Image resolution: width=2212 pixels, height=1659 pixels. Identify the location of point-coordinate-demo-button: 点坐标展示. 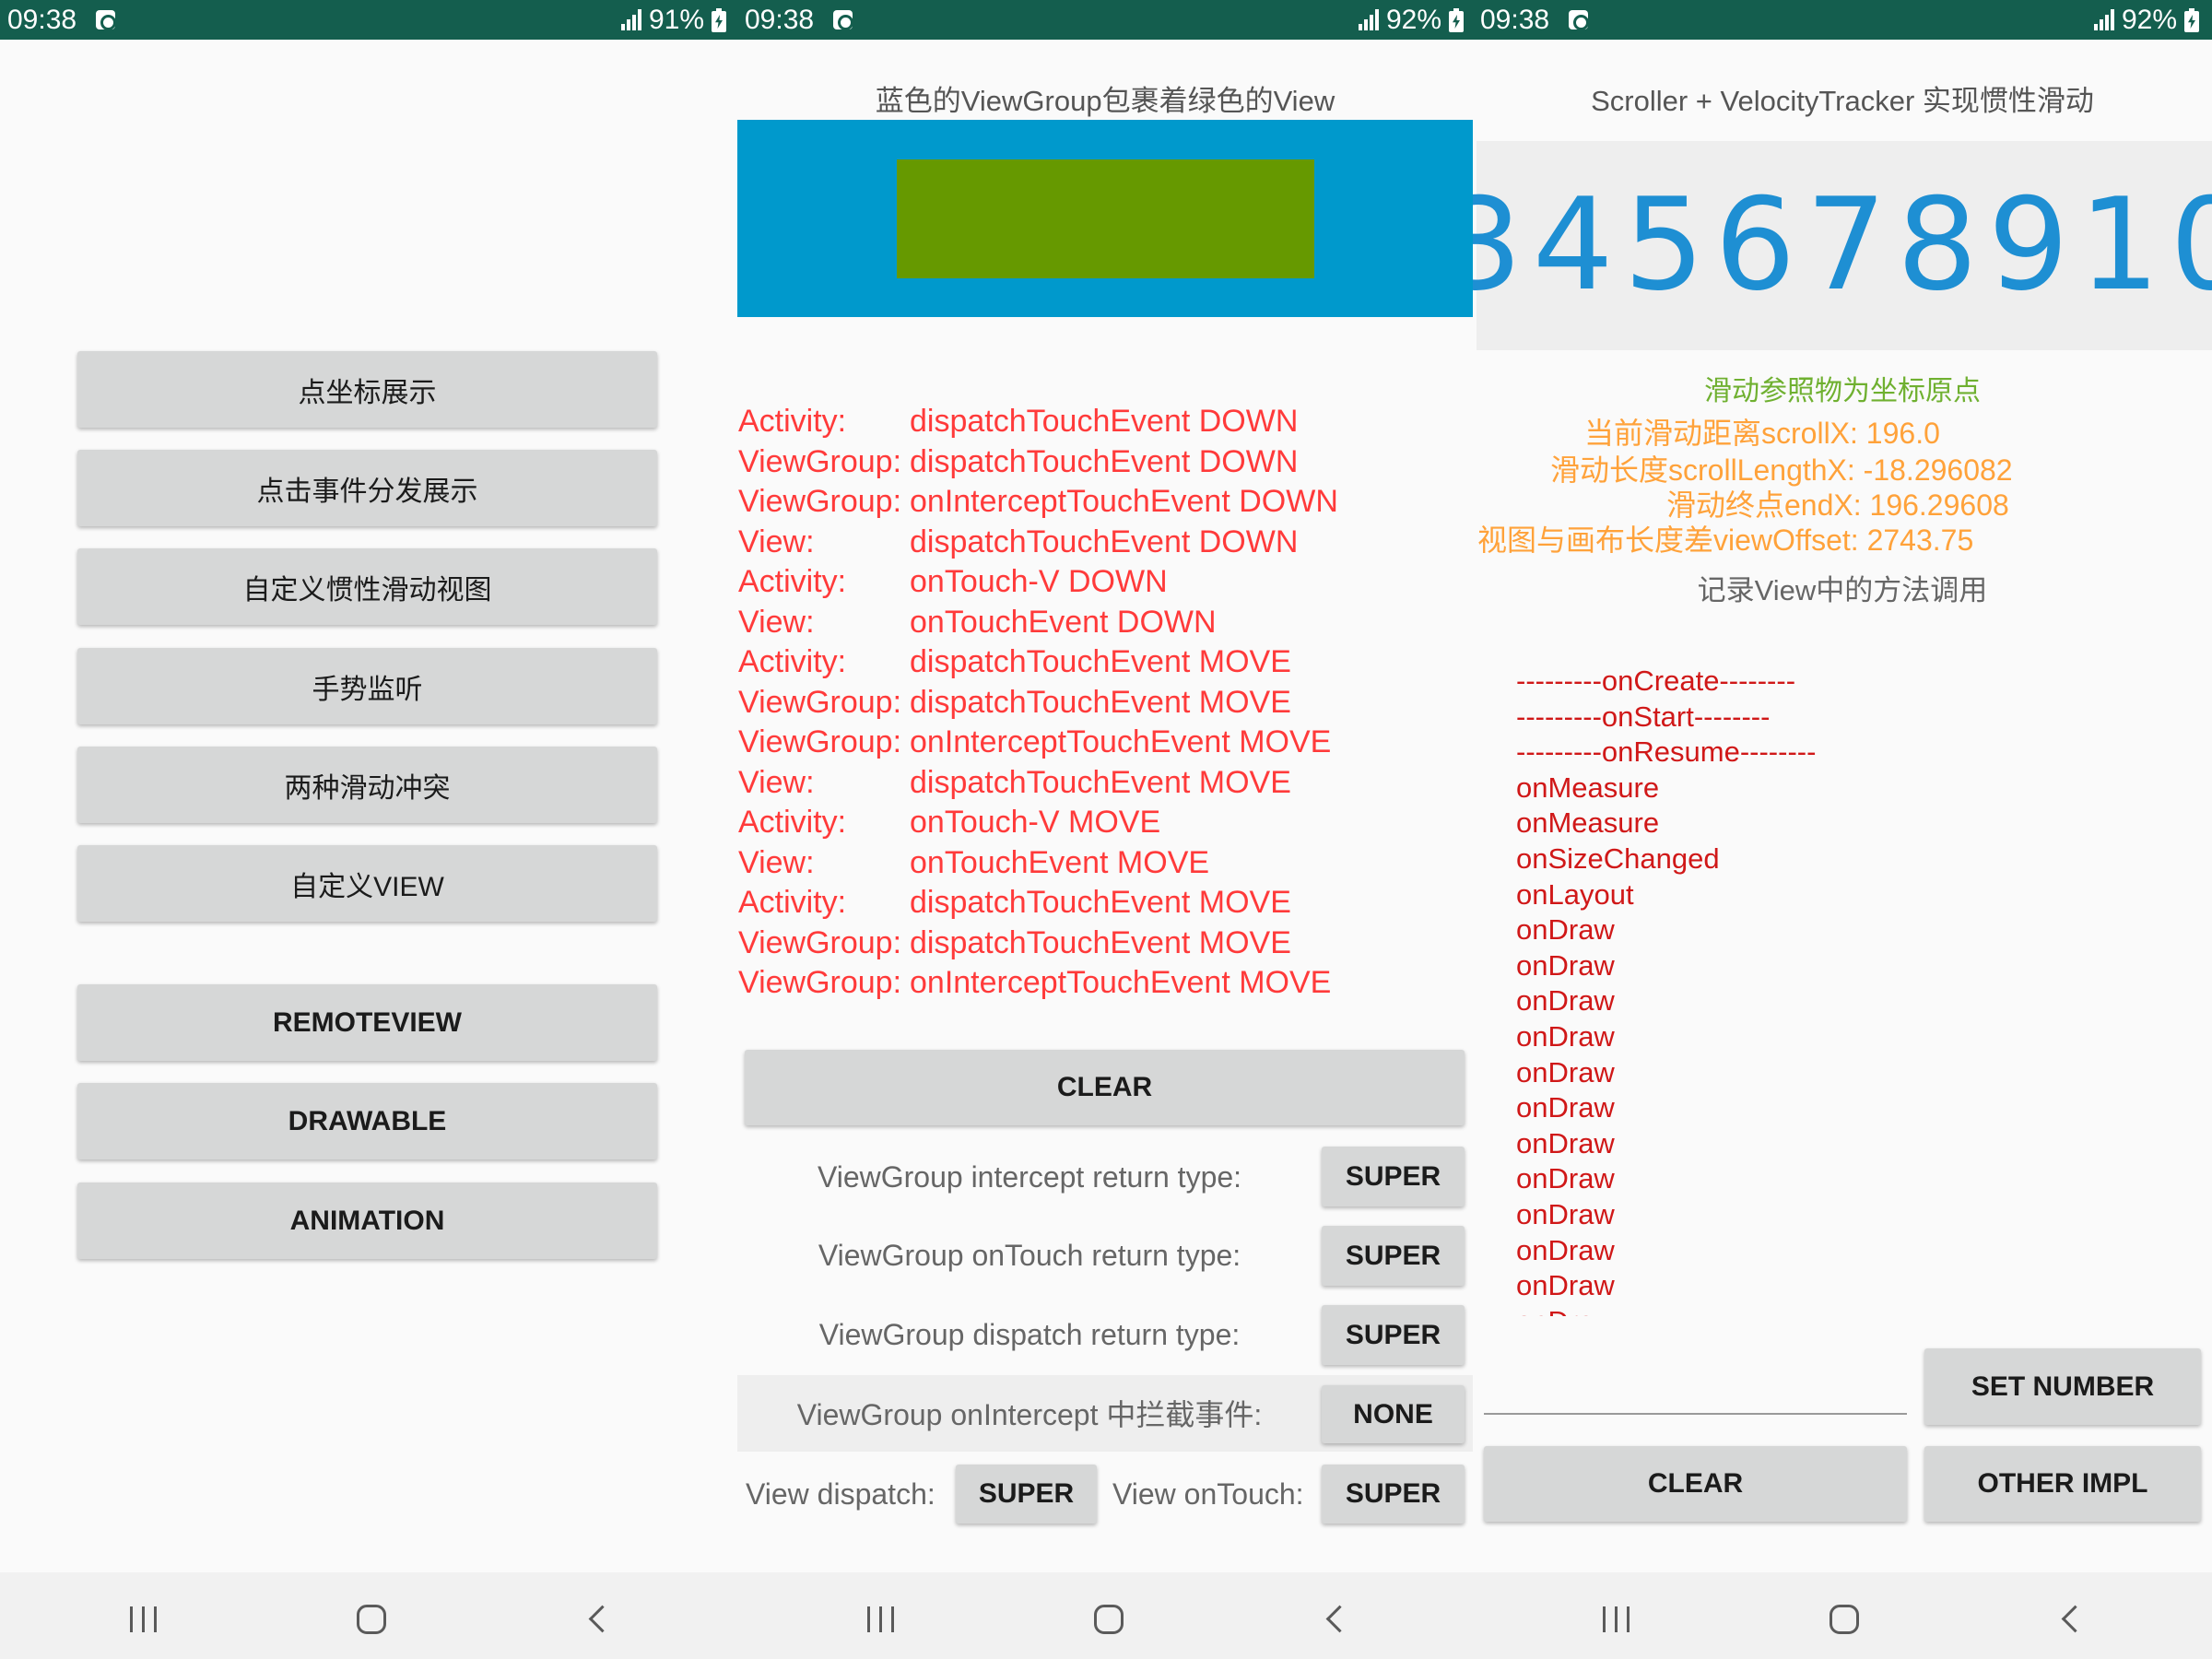
(367, 389).